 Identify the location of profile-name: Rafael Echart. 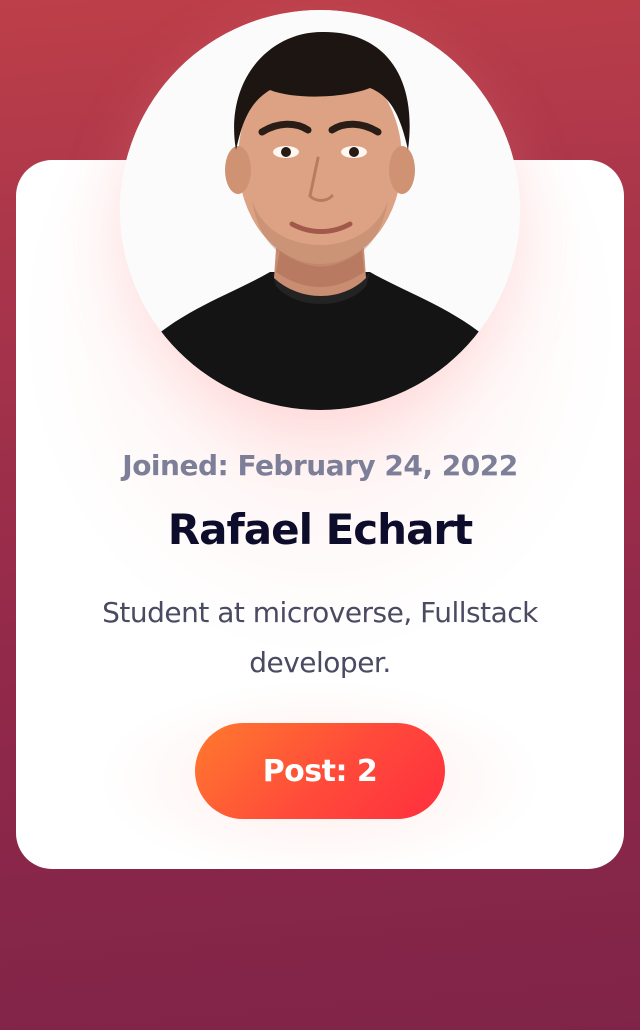
(320, 529).